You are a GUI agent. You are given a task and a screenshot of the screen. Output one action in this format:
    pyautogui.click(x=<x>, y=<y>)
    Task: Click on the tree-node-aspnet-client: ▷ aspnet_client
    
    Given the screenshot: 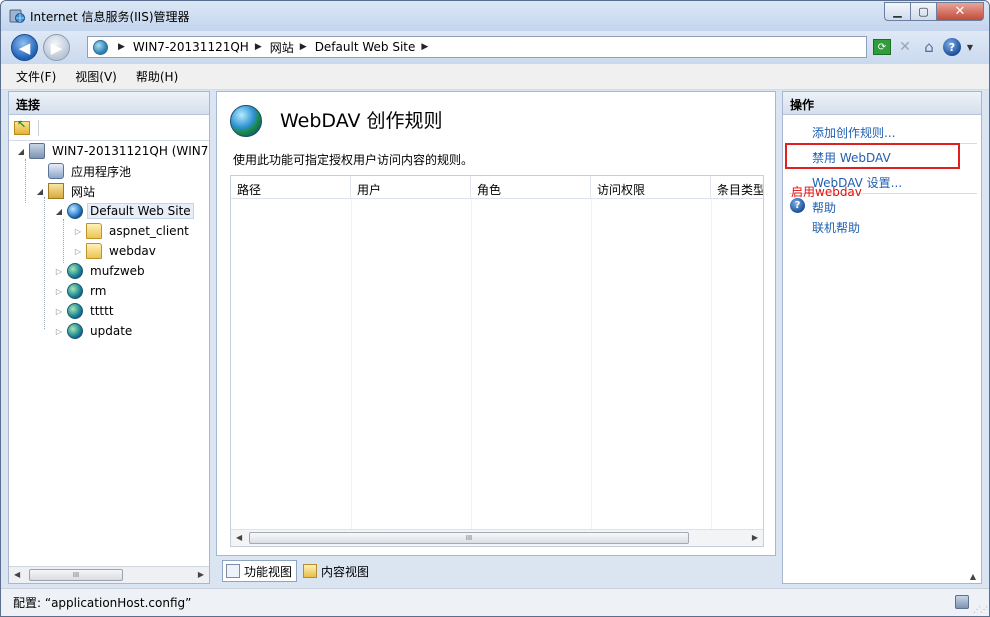 What is the action you would take?
    pyautogui.click(x=132, y=231)
    